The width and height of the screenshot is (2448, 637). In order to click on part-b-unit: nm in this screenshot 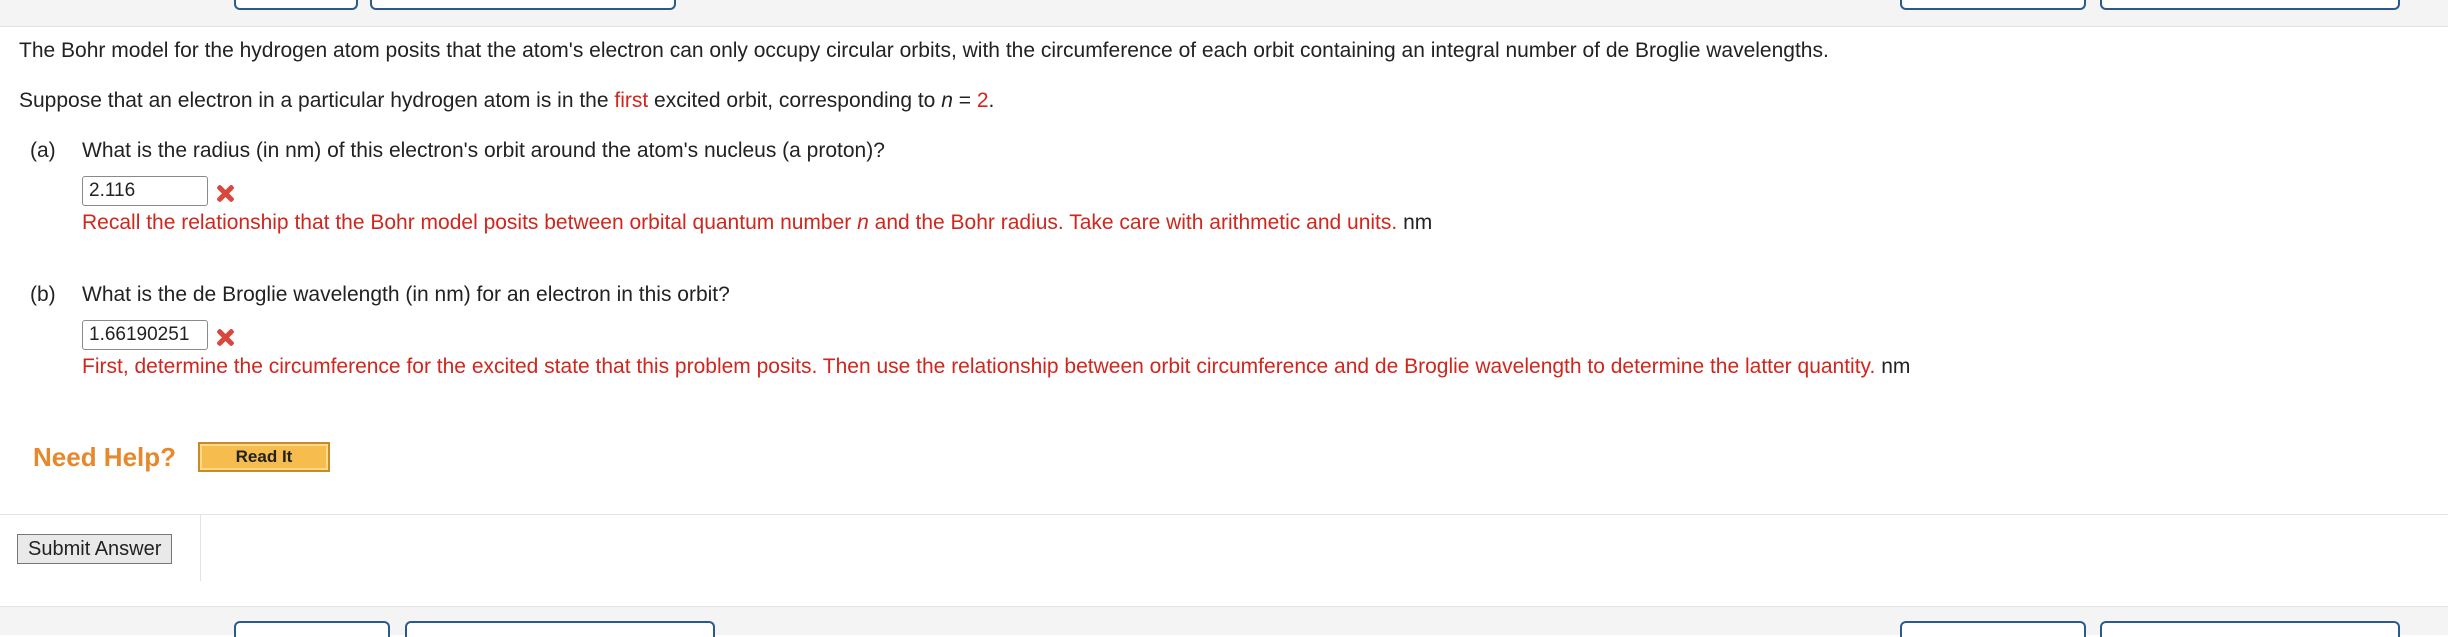, I will do `click(1896, 366)`.